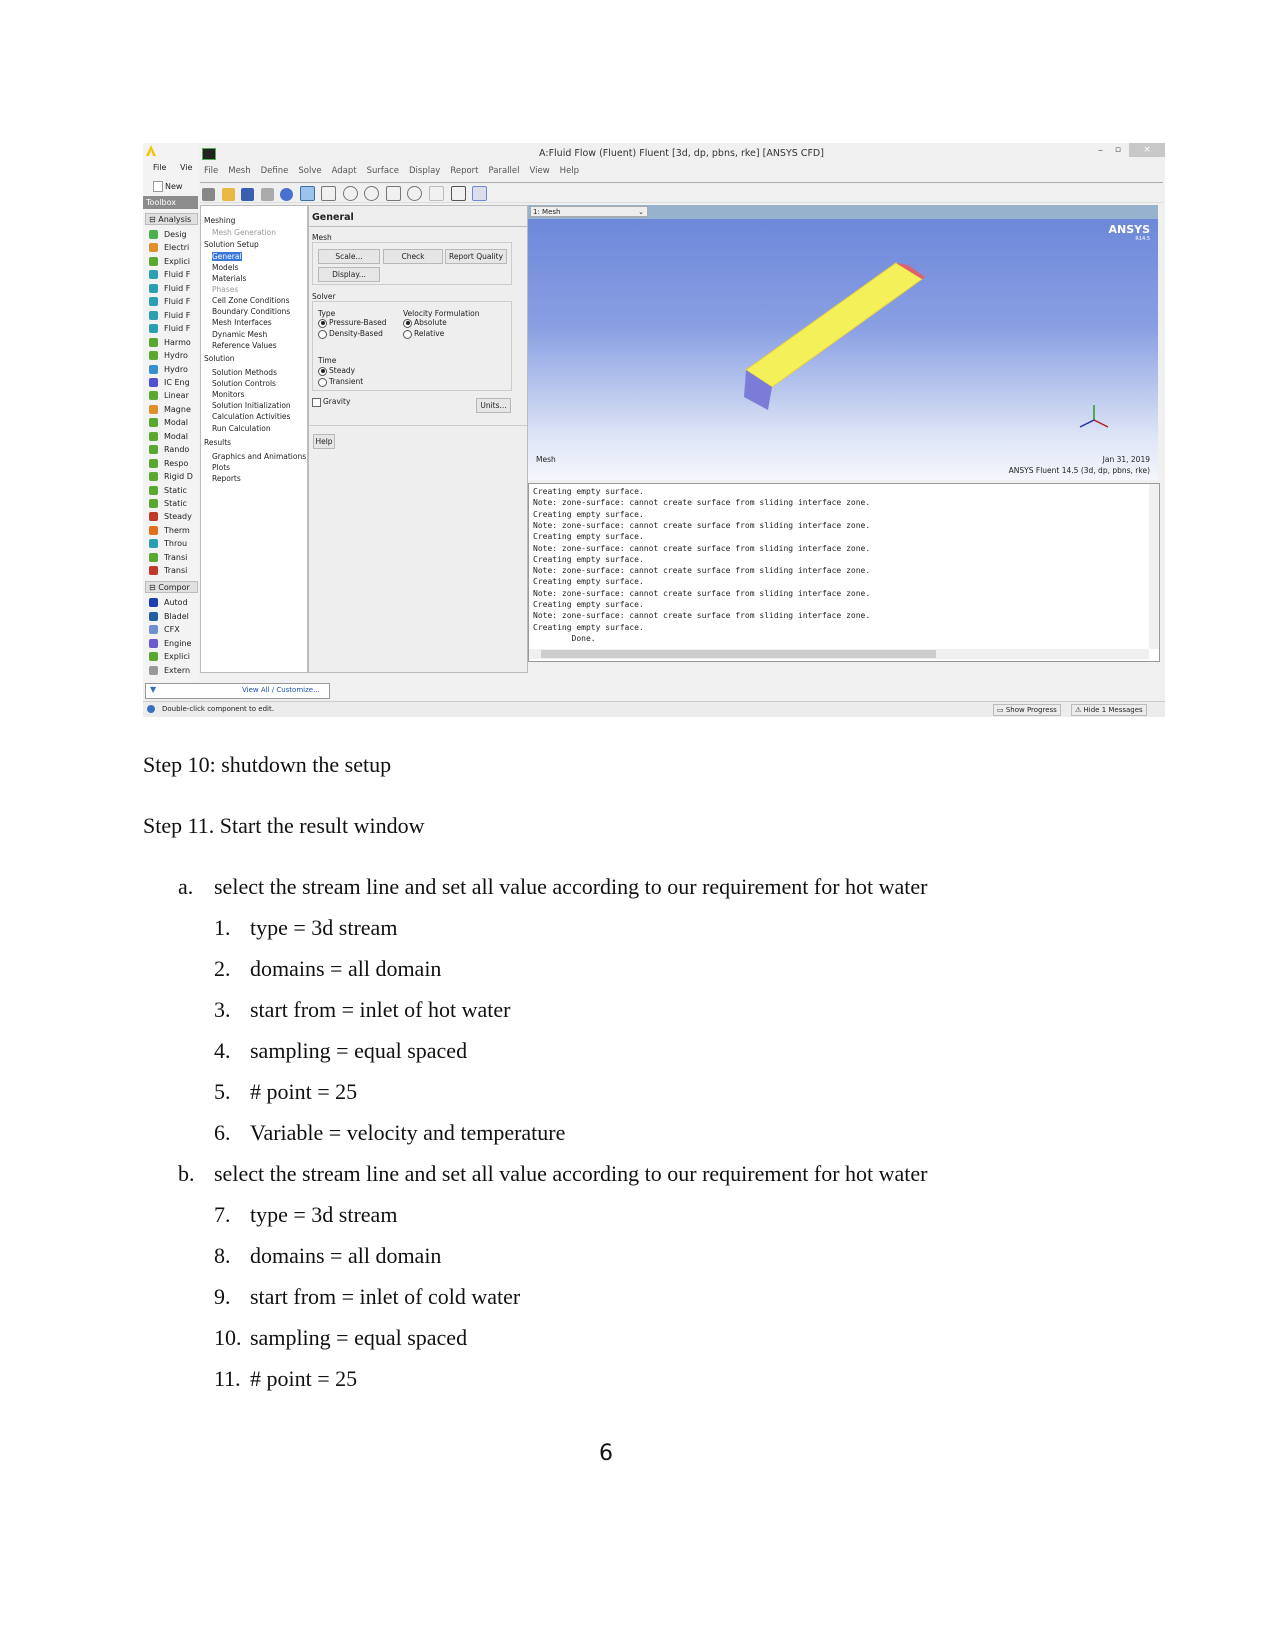  What do you see at coordinates (242, 322) in the screenshot?
I see `tree-item-mesh-interfaces: Mesh Interfaces` at bounding box center [242, 322].